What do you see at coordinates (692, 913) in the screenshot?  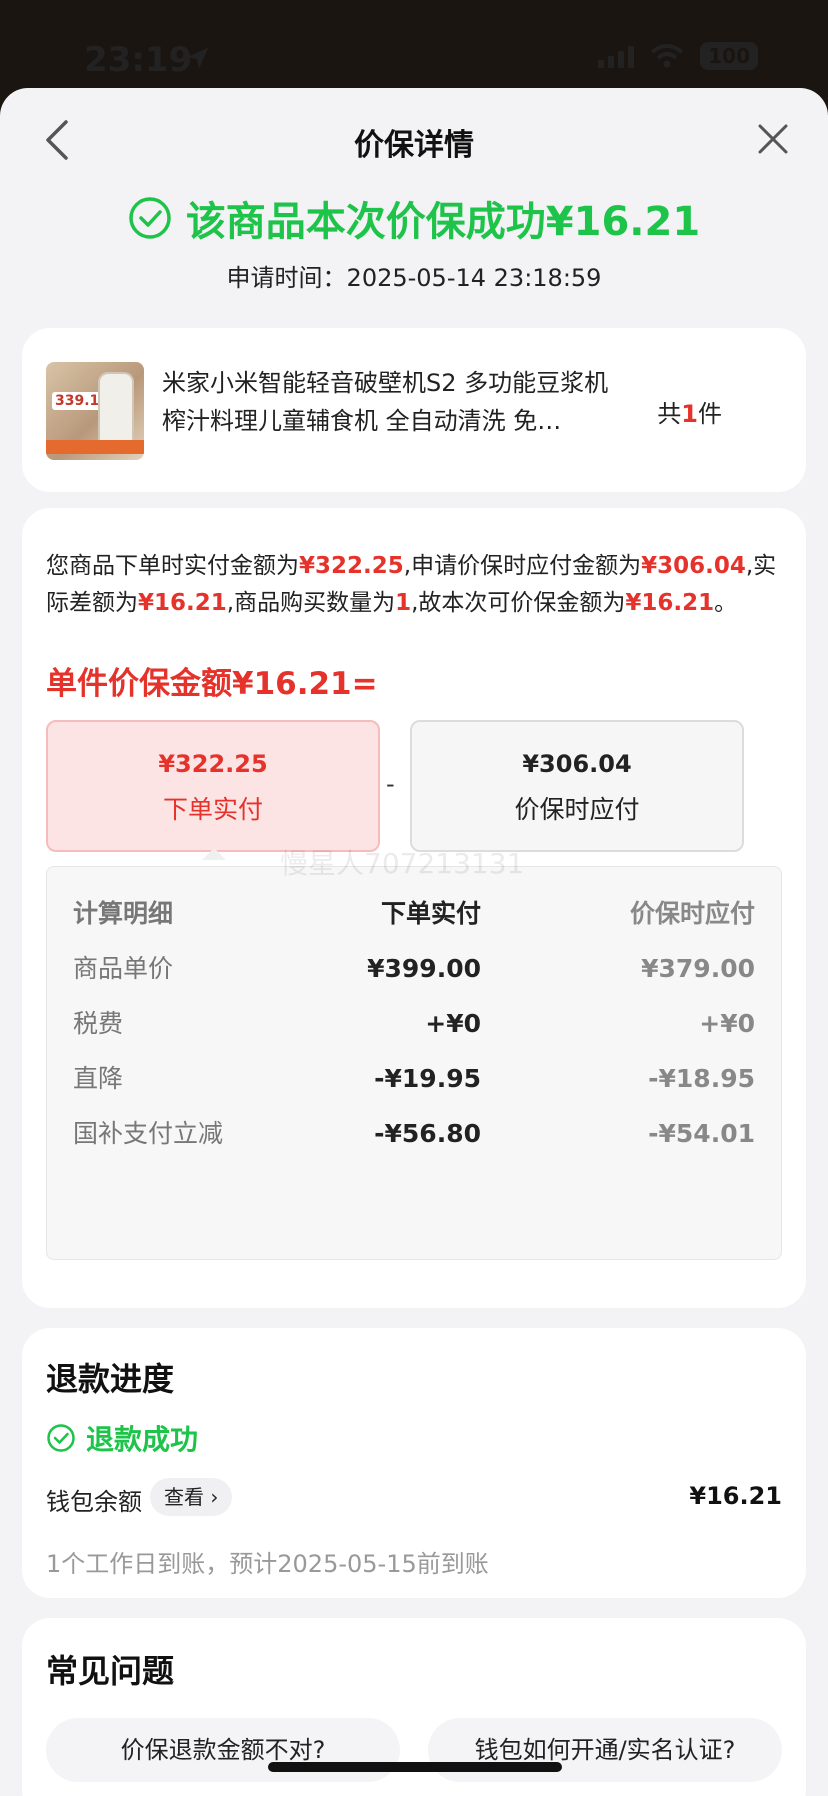 I see `calc-header: 价保时应付` at bounding box center [692, 913].